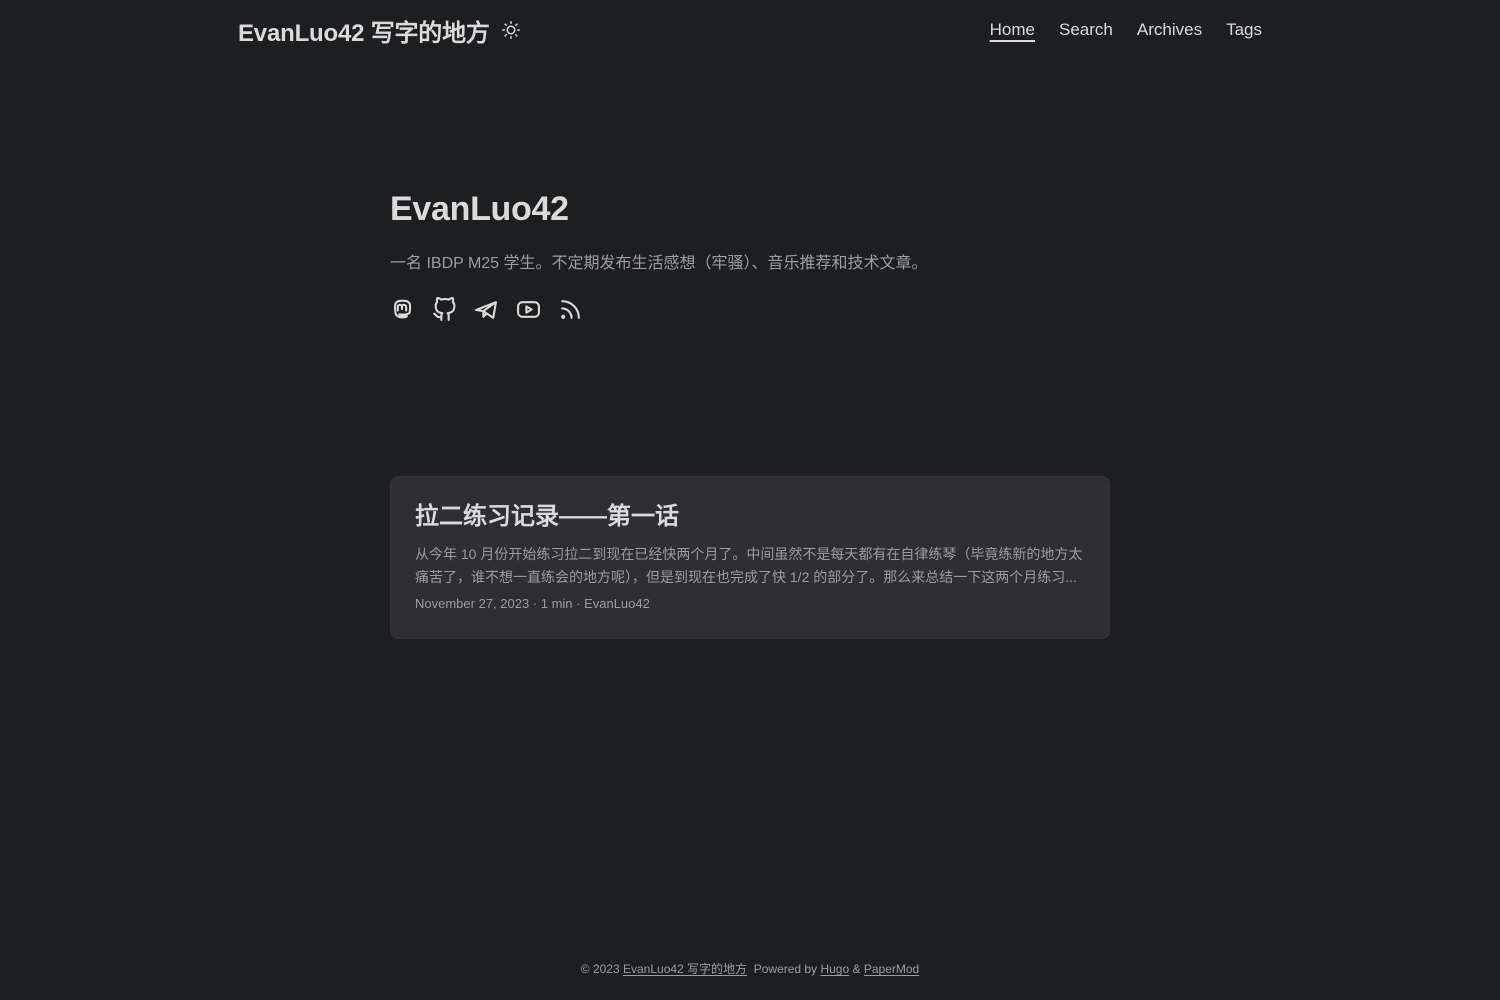 This screenshot has width=1500, height=1000. Describe the element at coordinates (1086, 30) in the screenshot. I see `nav-search: Search` at that location.